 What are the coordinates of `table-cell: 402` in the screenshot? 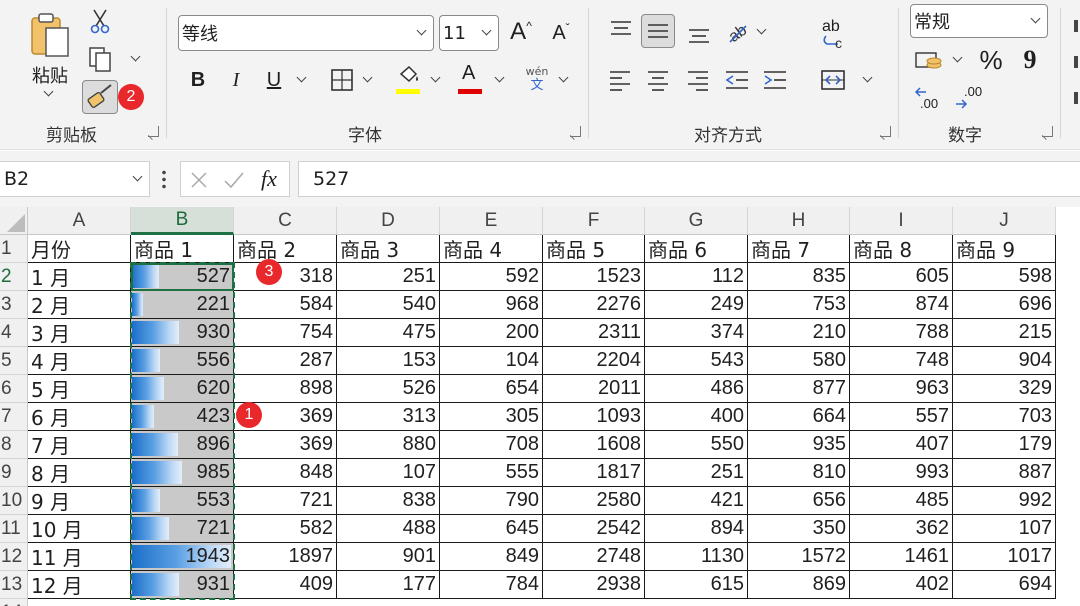 It's located at (901, 585).